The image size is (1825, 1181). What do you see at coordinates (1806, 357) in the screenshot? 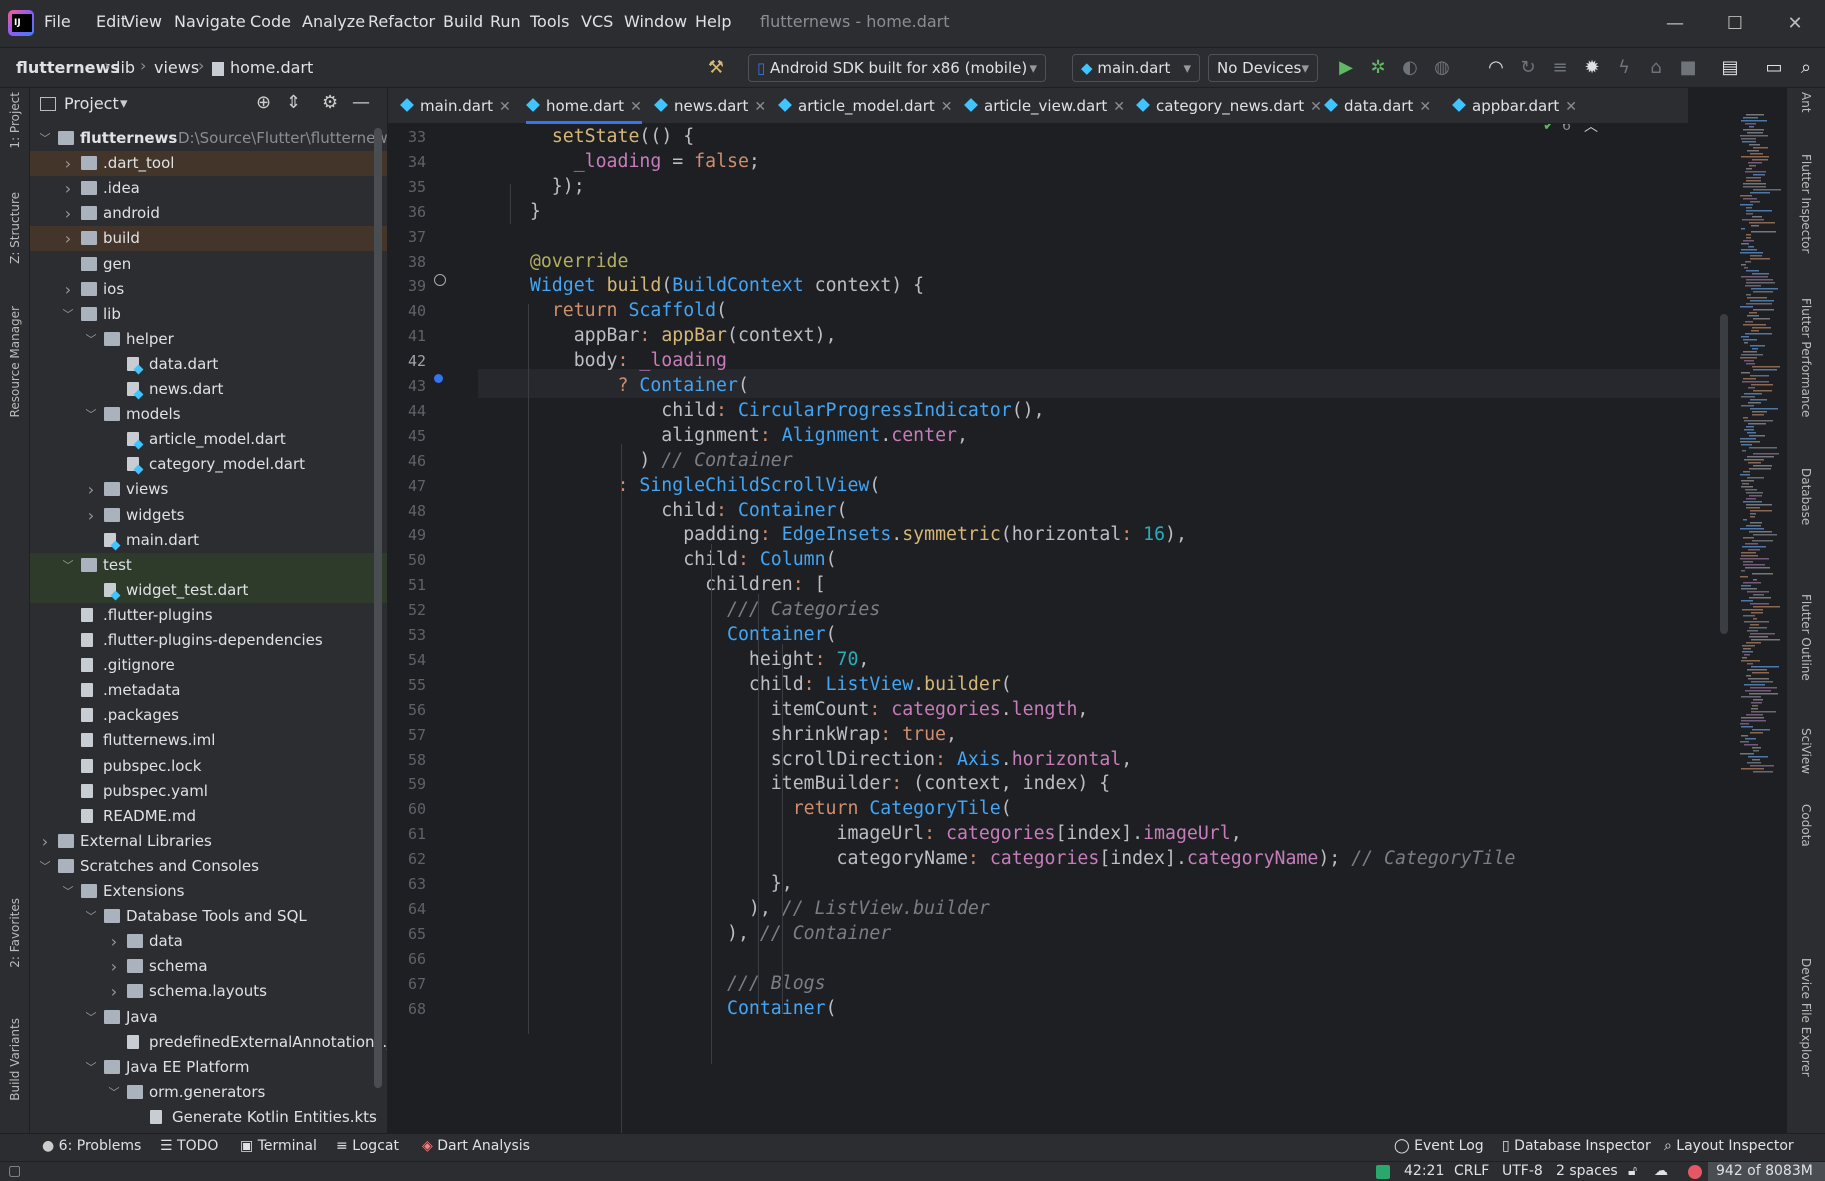
I see `right-tool-button: Flutter Performance` at bounding box center [1806, 357].